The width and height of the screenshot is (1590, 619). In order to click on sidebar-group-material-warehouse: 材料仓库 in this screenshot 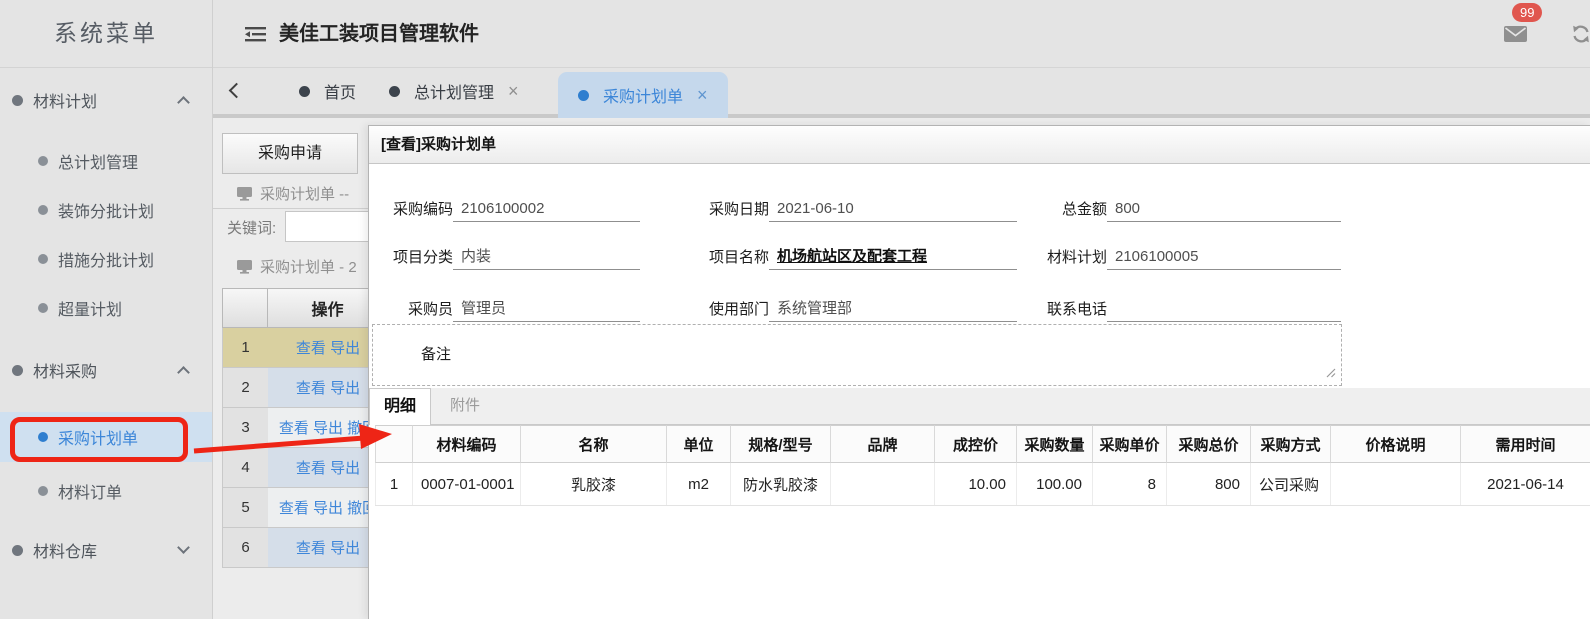, I will do `click(106, 550)`.